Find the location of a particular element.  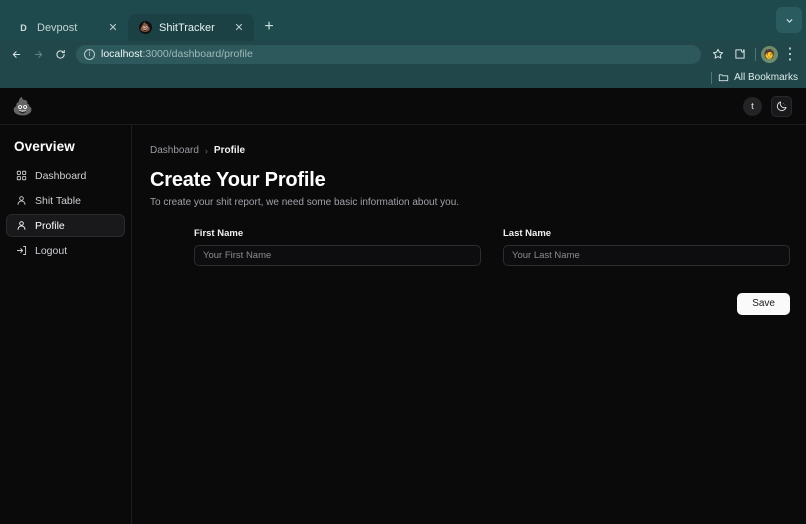

sidebar-item-shit-table: Shit Table is located at coordinates (65, 200).